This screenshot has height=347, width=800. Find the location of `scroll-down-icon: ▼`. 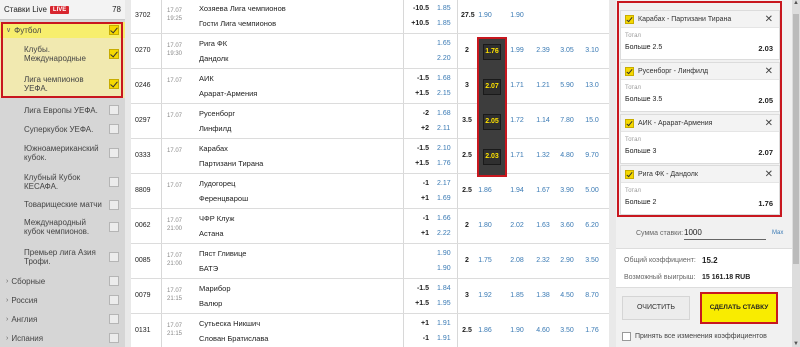

scroll-down-icon: ▼ is located at coordinates (796, 344).